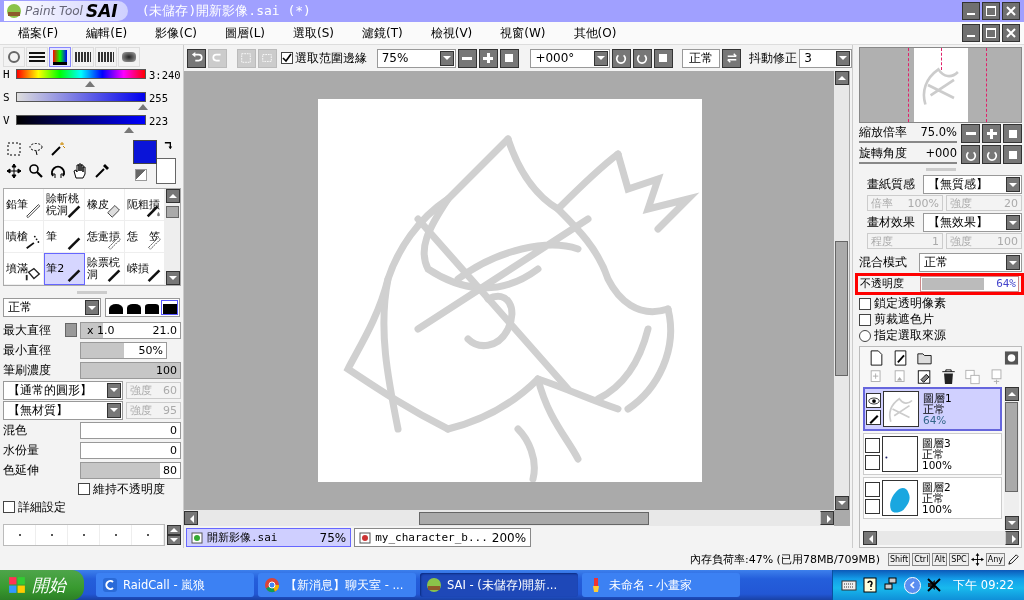 The height and width of the screenshot is (600, 1024). What do you see at coordinates (42, 585) in the screenshot?
I see `start-button: 開始` at bounding box center [42, 585].